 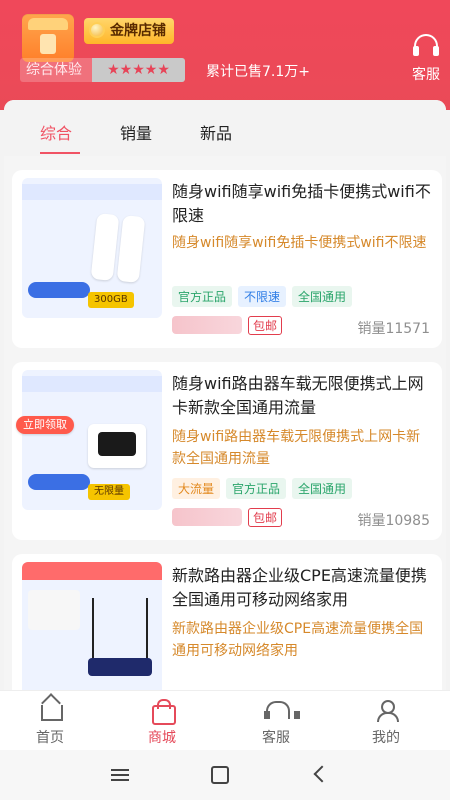 I want to click on sort-tabs: 综合 销量 新品, so click(x=225, y=128).